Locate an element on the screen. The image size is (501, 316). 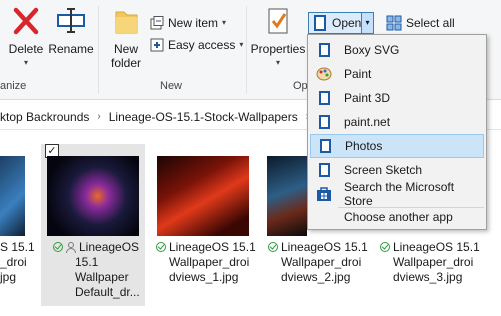
file-label-line: LineageOS is located at coordinates (96, 247).